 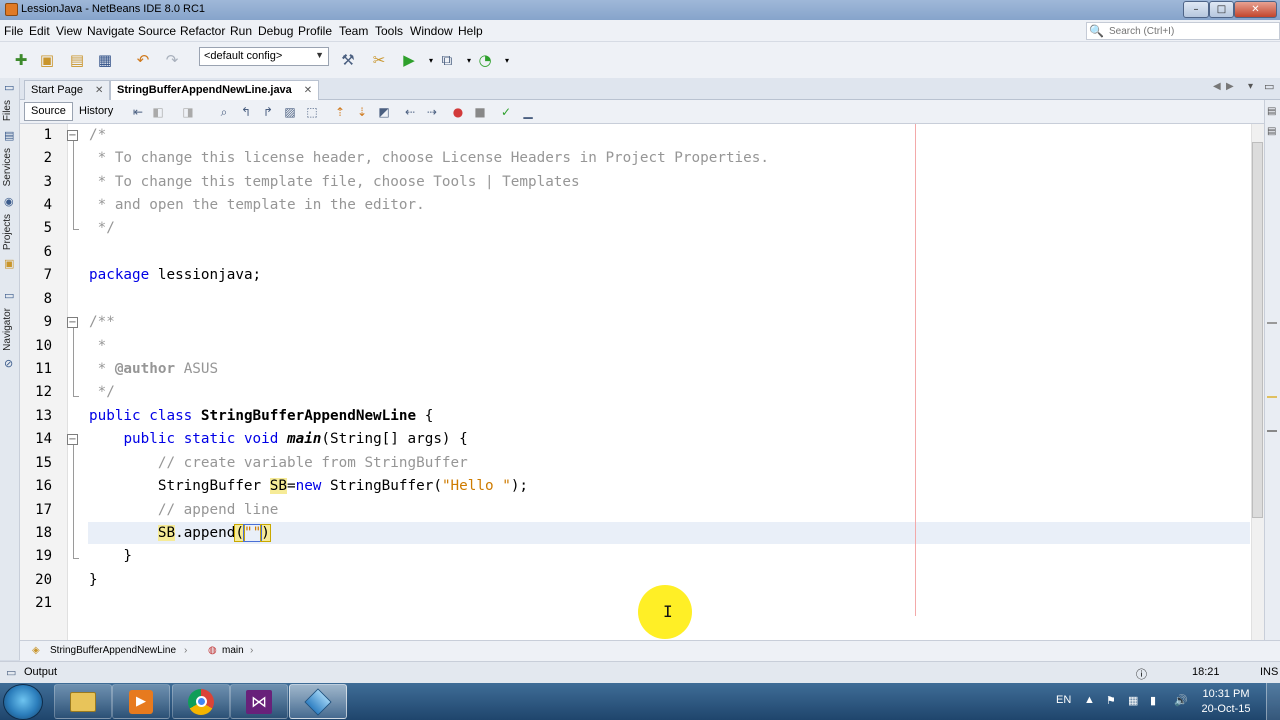 What do you see at coordinates (7, 110) in the screenshot?
I see `files-tab: Files` at bounding box center [7, 110].